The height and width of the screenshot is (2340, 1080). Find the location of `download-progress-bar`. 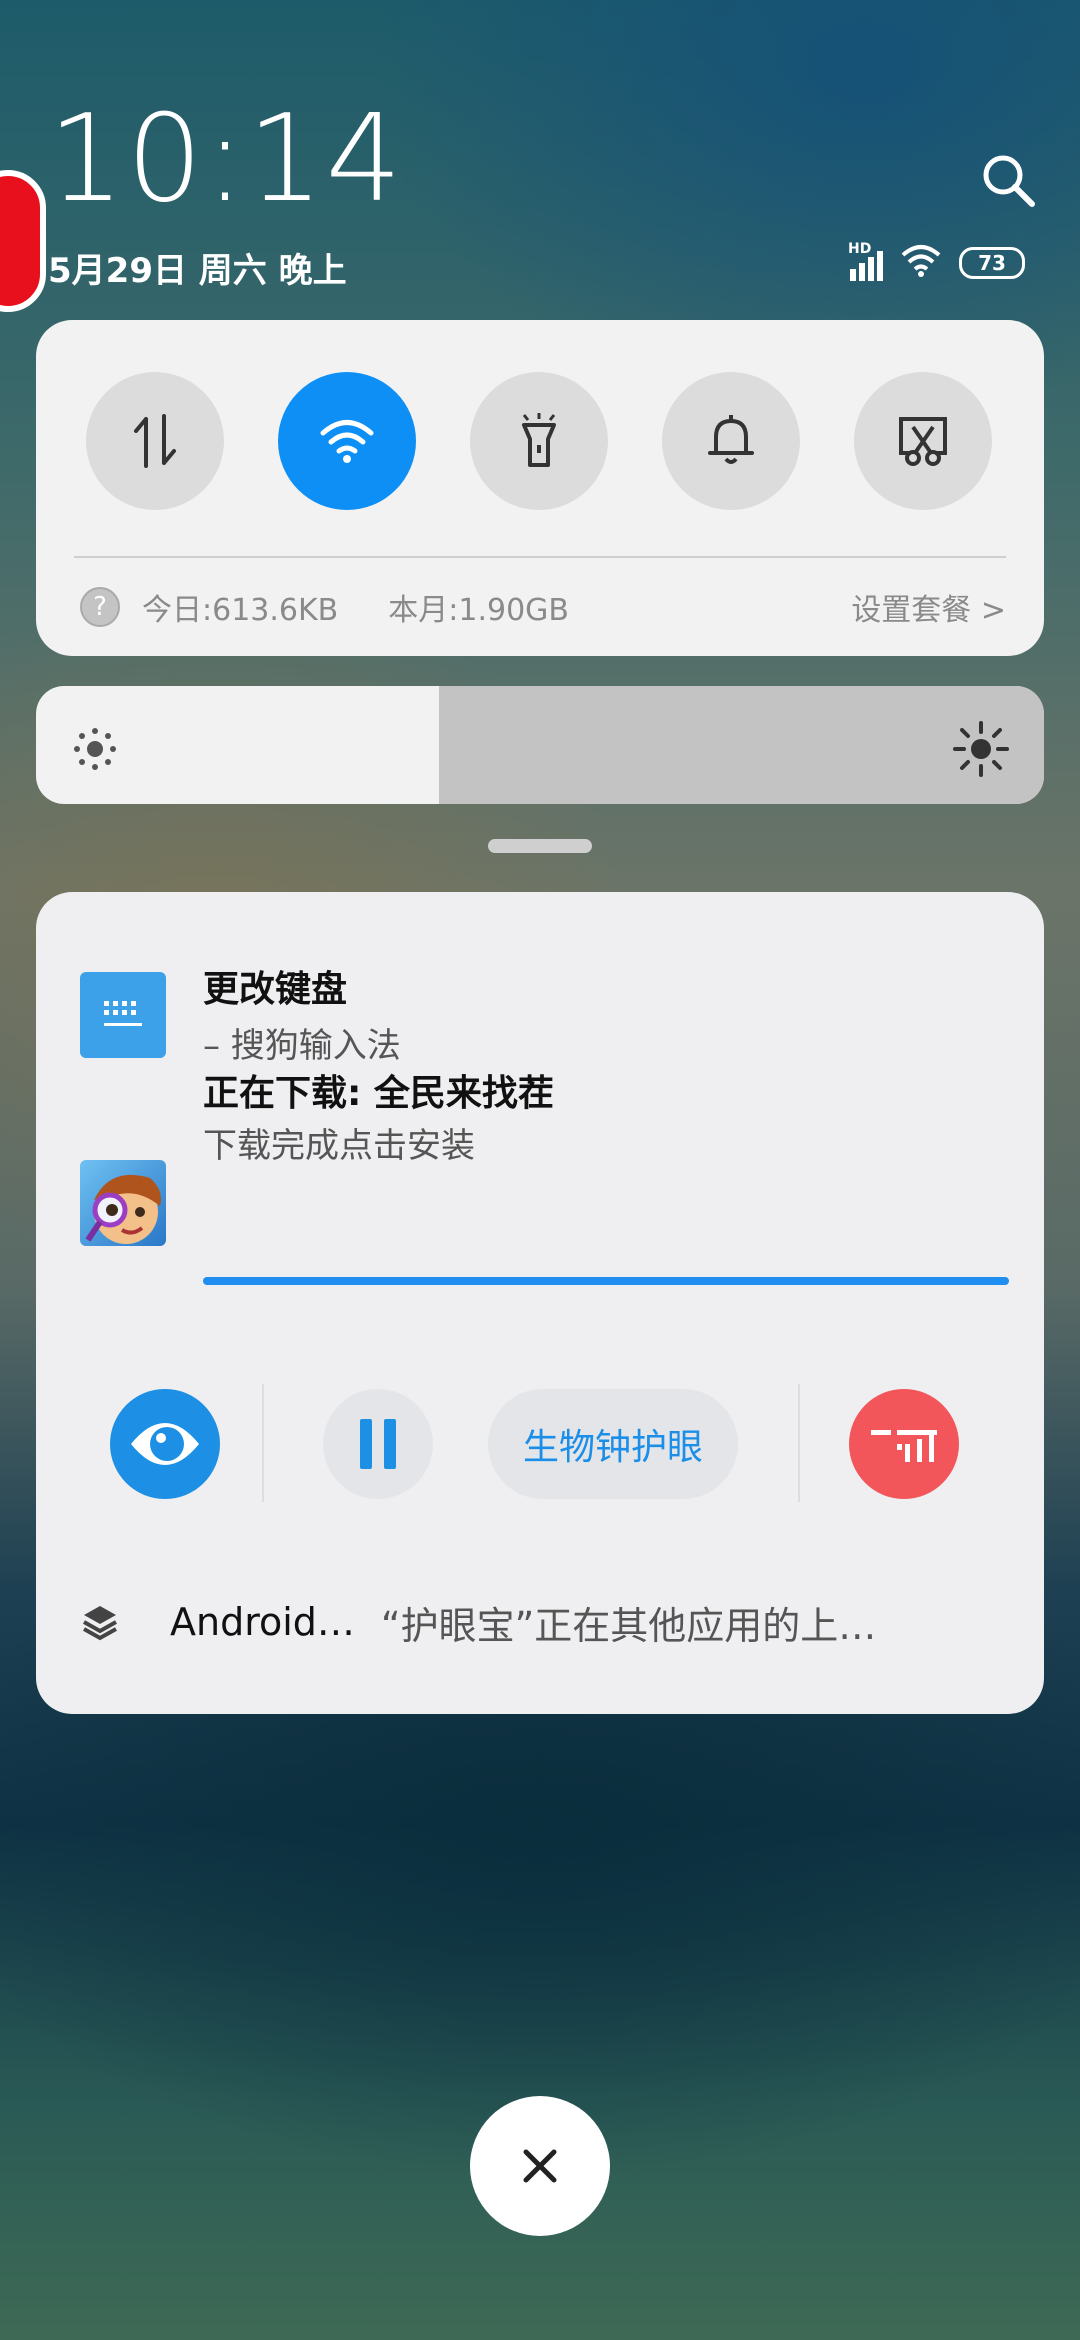

download-progress-bar is located at coordinates (606, 1281).